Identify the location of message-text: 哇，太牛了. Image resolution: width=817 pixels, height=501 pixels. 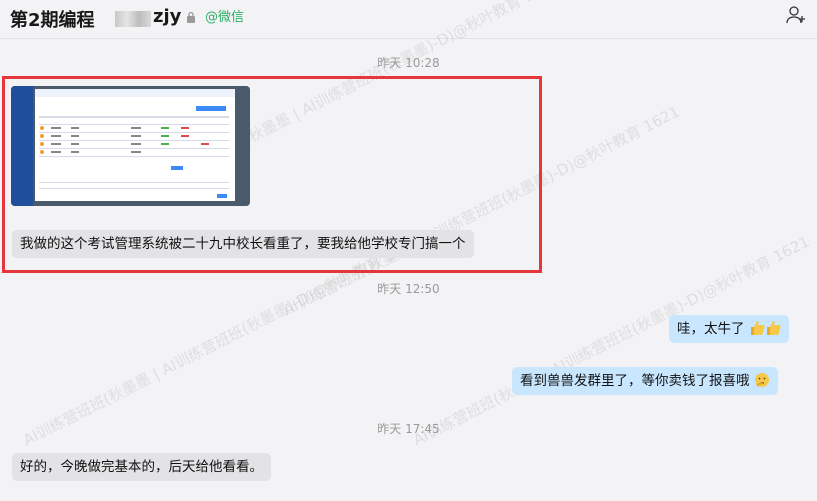
(711, 329).